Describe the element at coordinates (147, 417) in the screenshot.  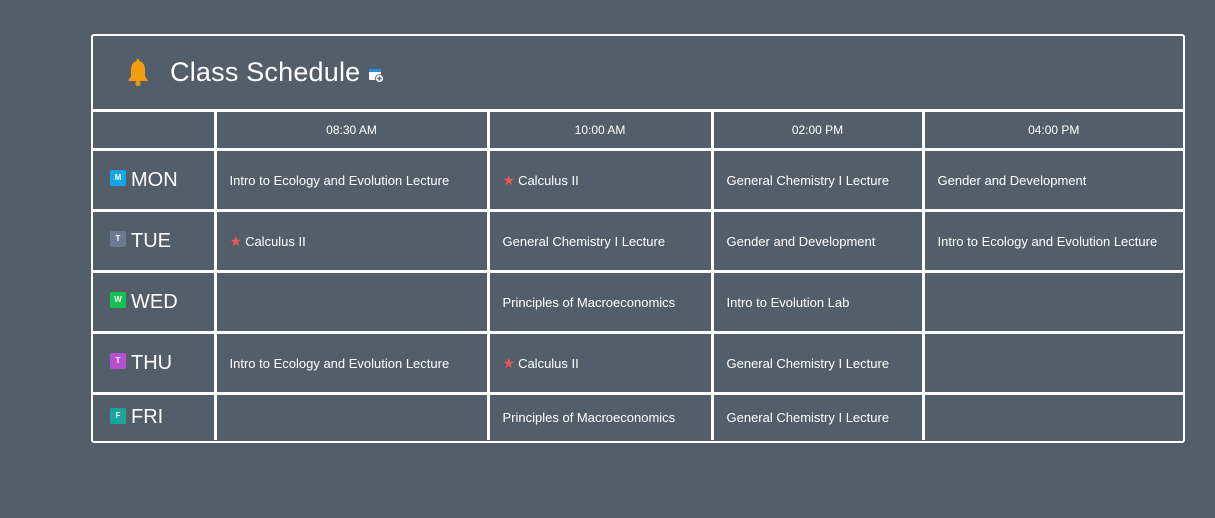
I see `day-label: FRI` at that location.